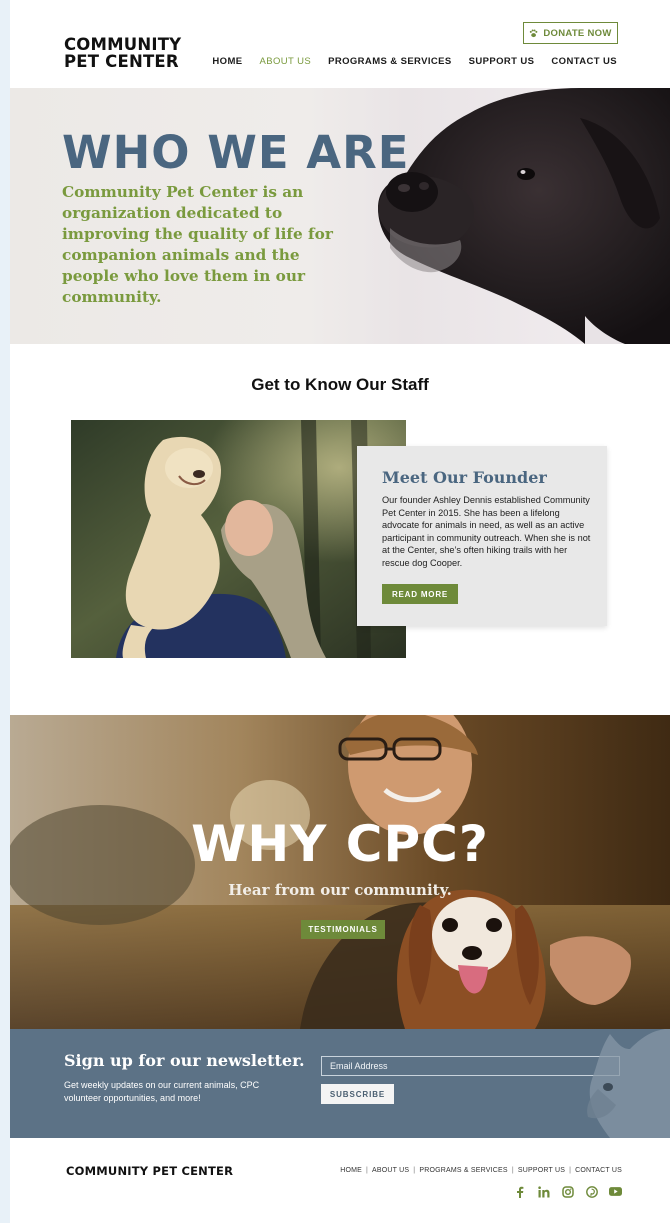 This screenshot has width=670, height=1223. I want to click on footer-nav-home: HOME, so click(351, 1170).